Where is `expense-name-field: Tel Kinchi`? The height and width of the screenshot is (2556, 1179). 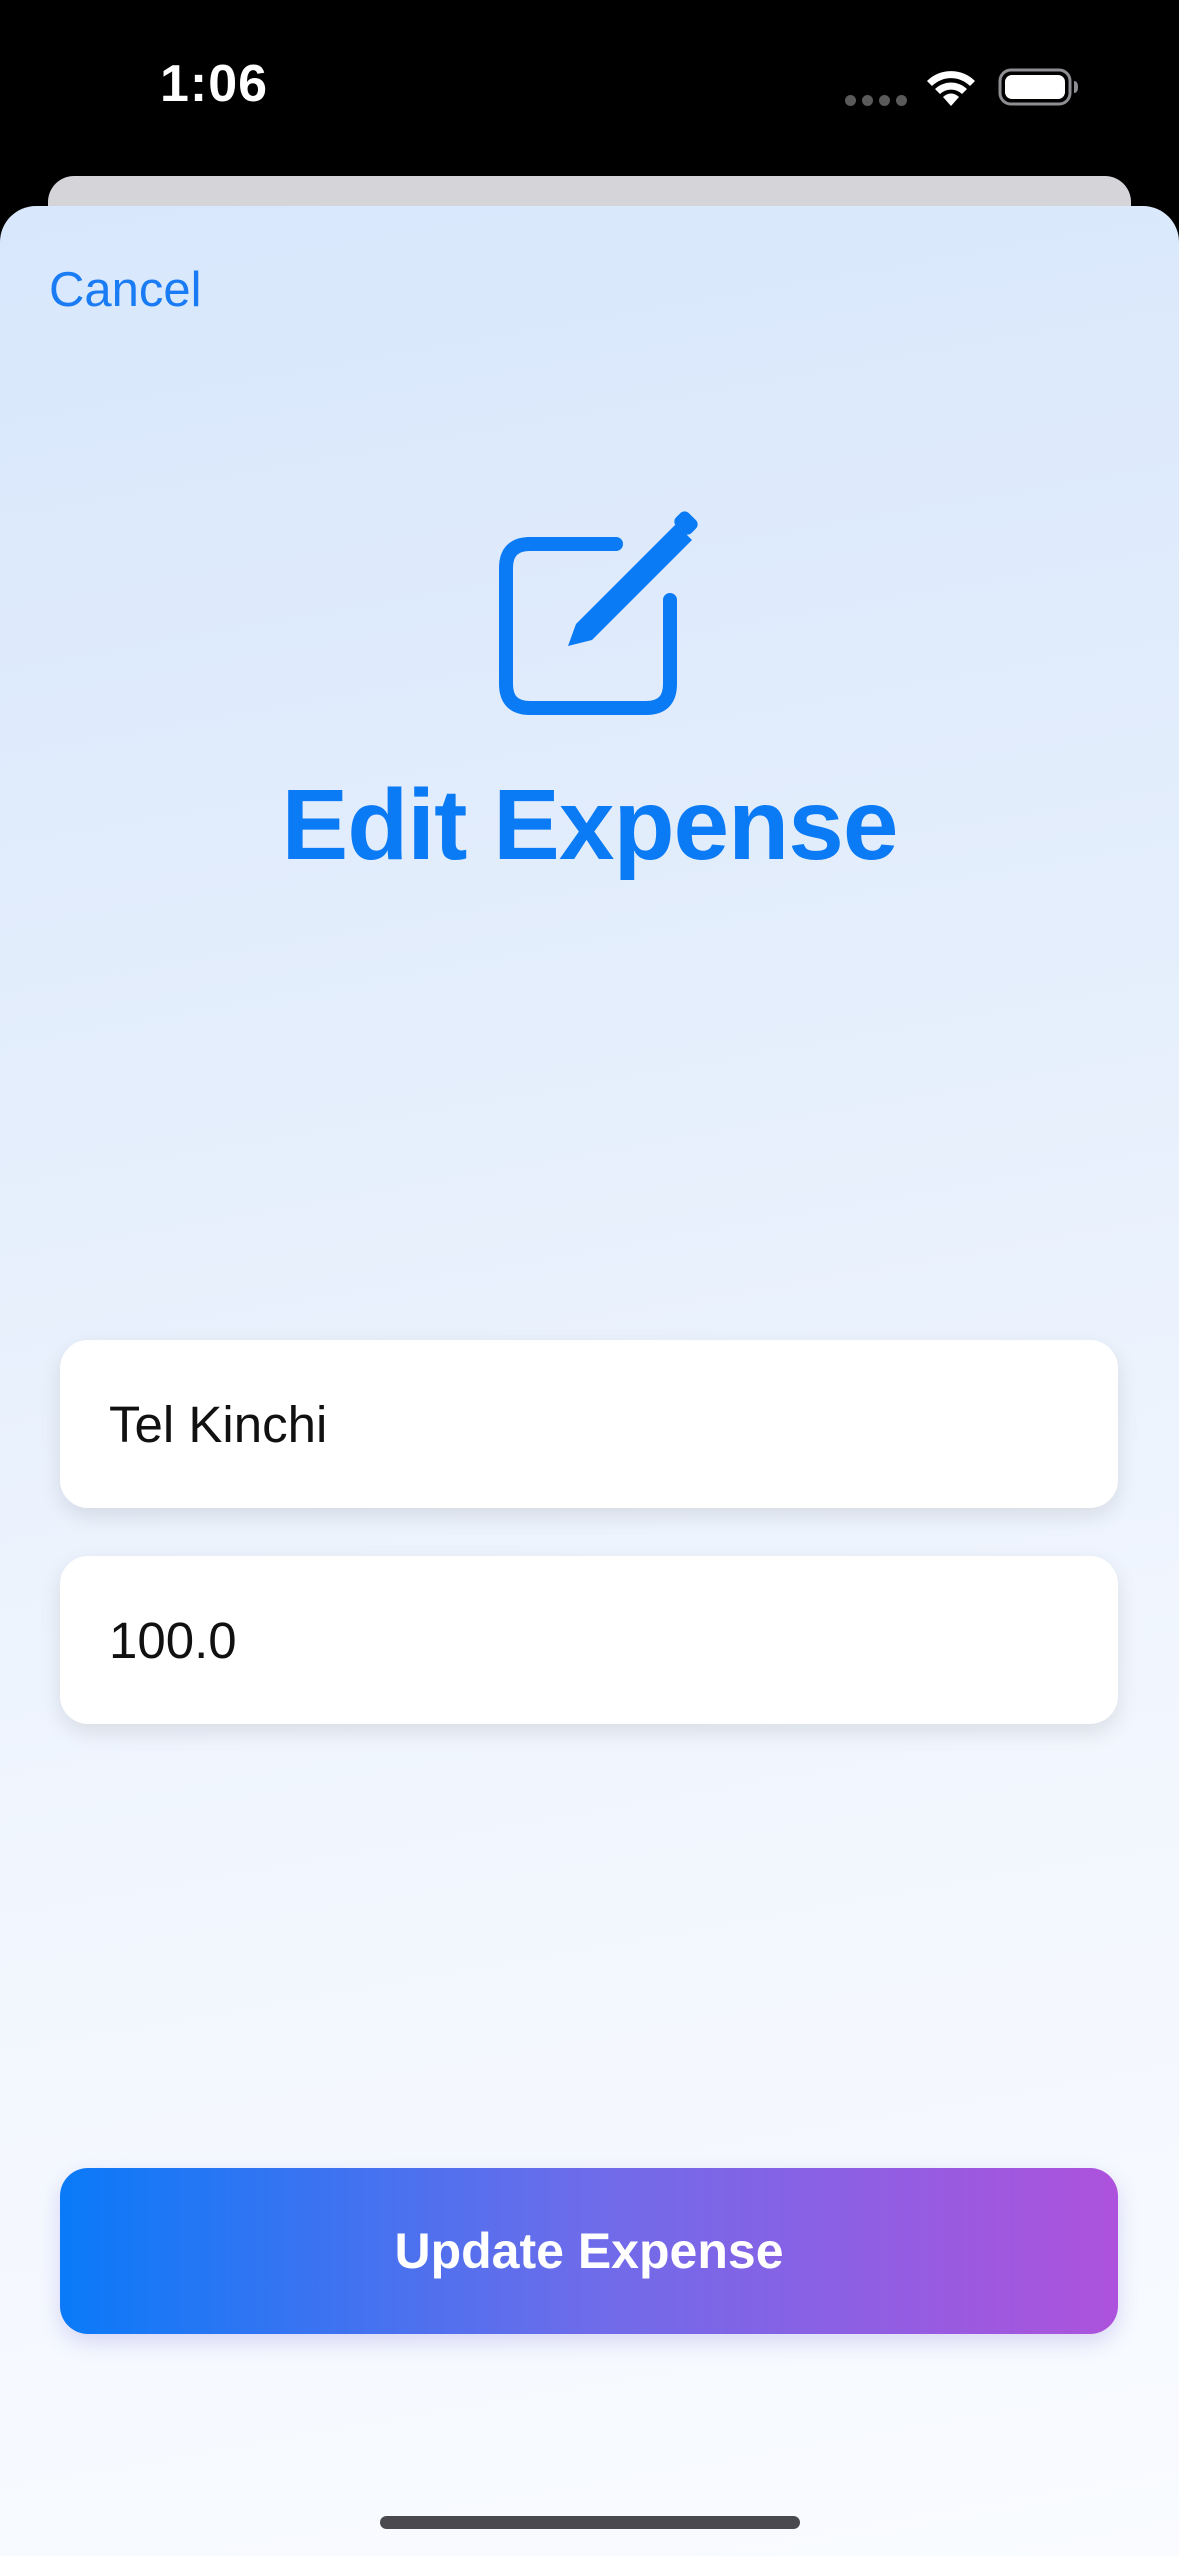 expense-name-field: Tel Kinchi is located at coordinates (589, 1424).